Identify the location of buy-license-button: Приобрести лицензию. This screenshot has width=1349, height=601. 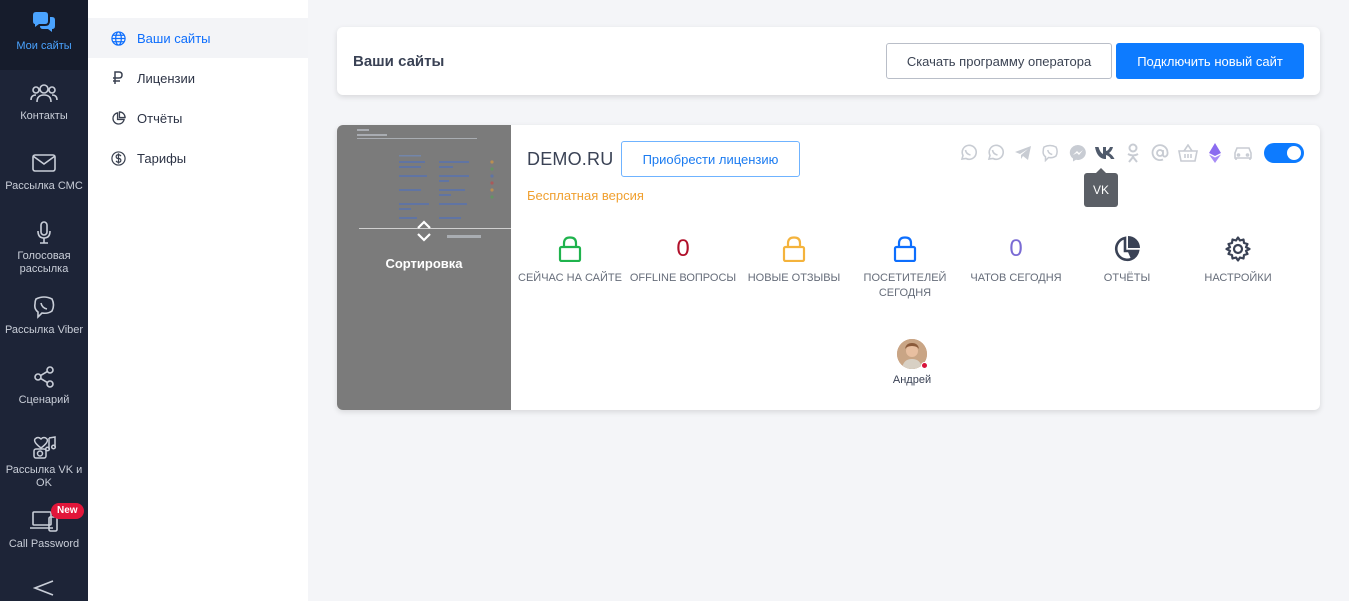
(710, 159).